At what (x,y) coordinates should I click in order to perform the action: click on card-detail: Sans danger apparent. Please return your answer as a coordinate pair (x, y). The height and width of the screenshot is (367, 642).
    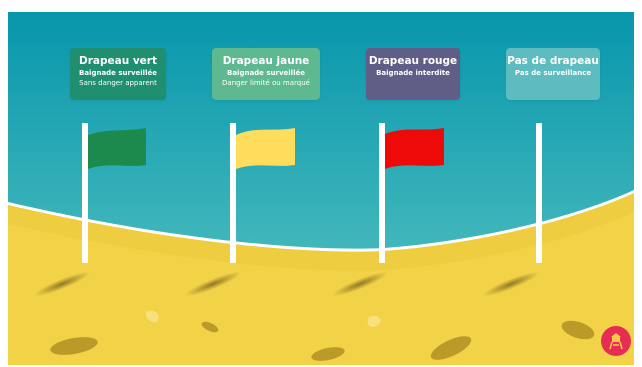
    Looking at the image, I should click on (118, 83).